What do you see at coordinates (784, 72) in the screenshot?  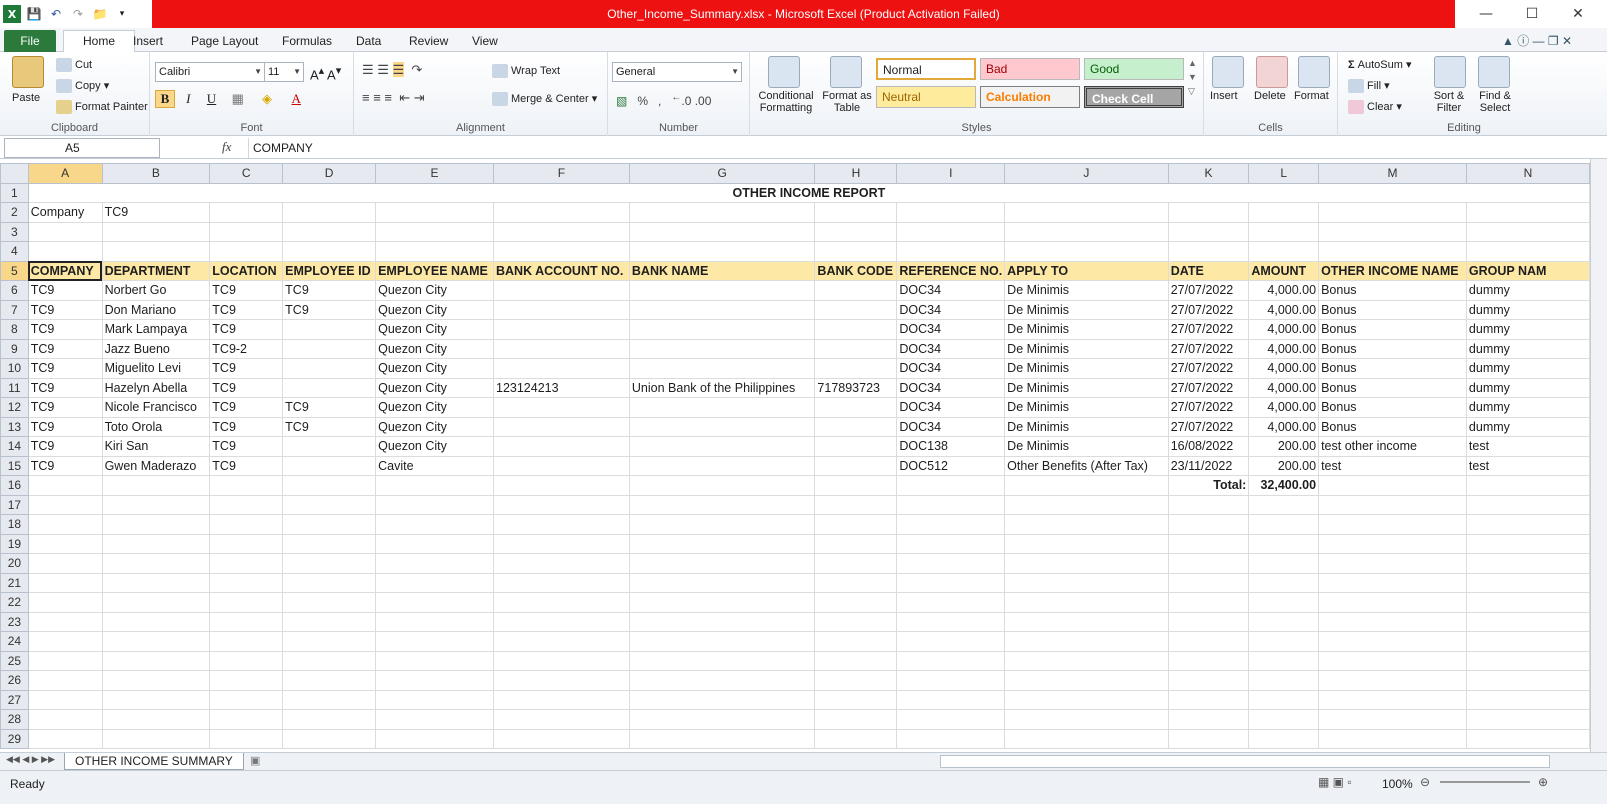 I see `conditional-formatting-icon` at bounding box center [784, 72].